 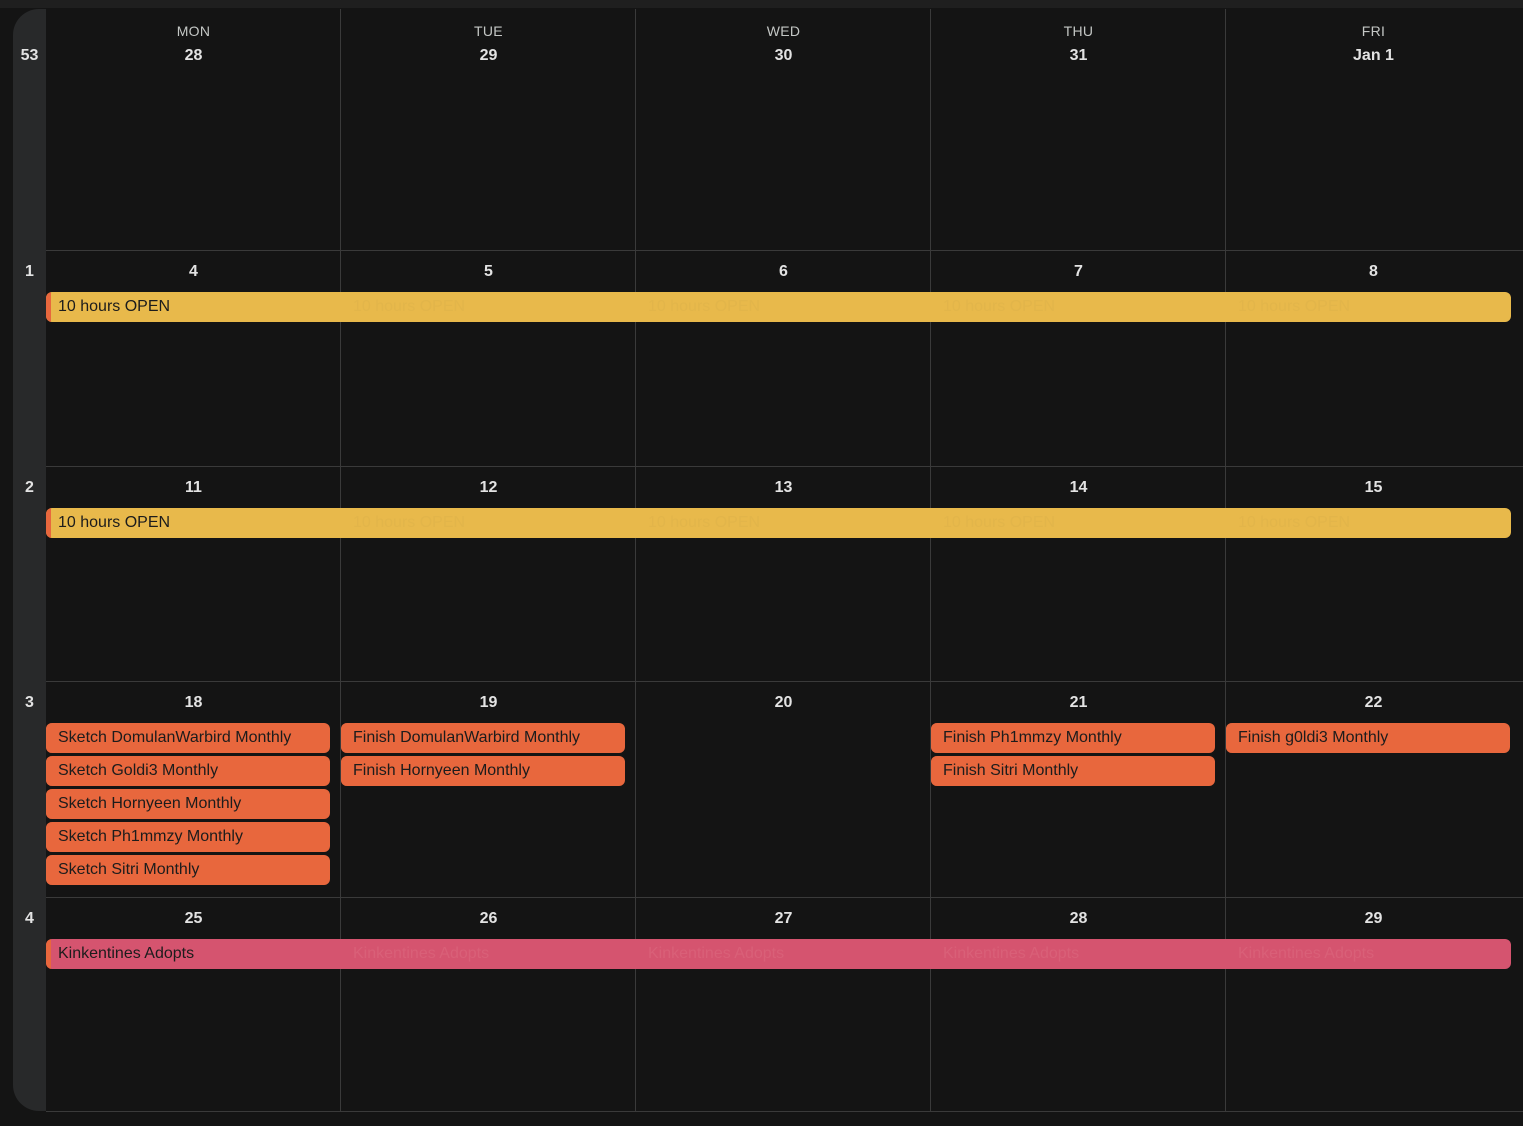 I want to click on calendar-event: Sketch Sitri Monthly, so click(x=188, y=870).